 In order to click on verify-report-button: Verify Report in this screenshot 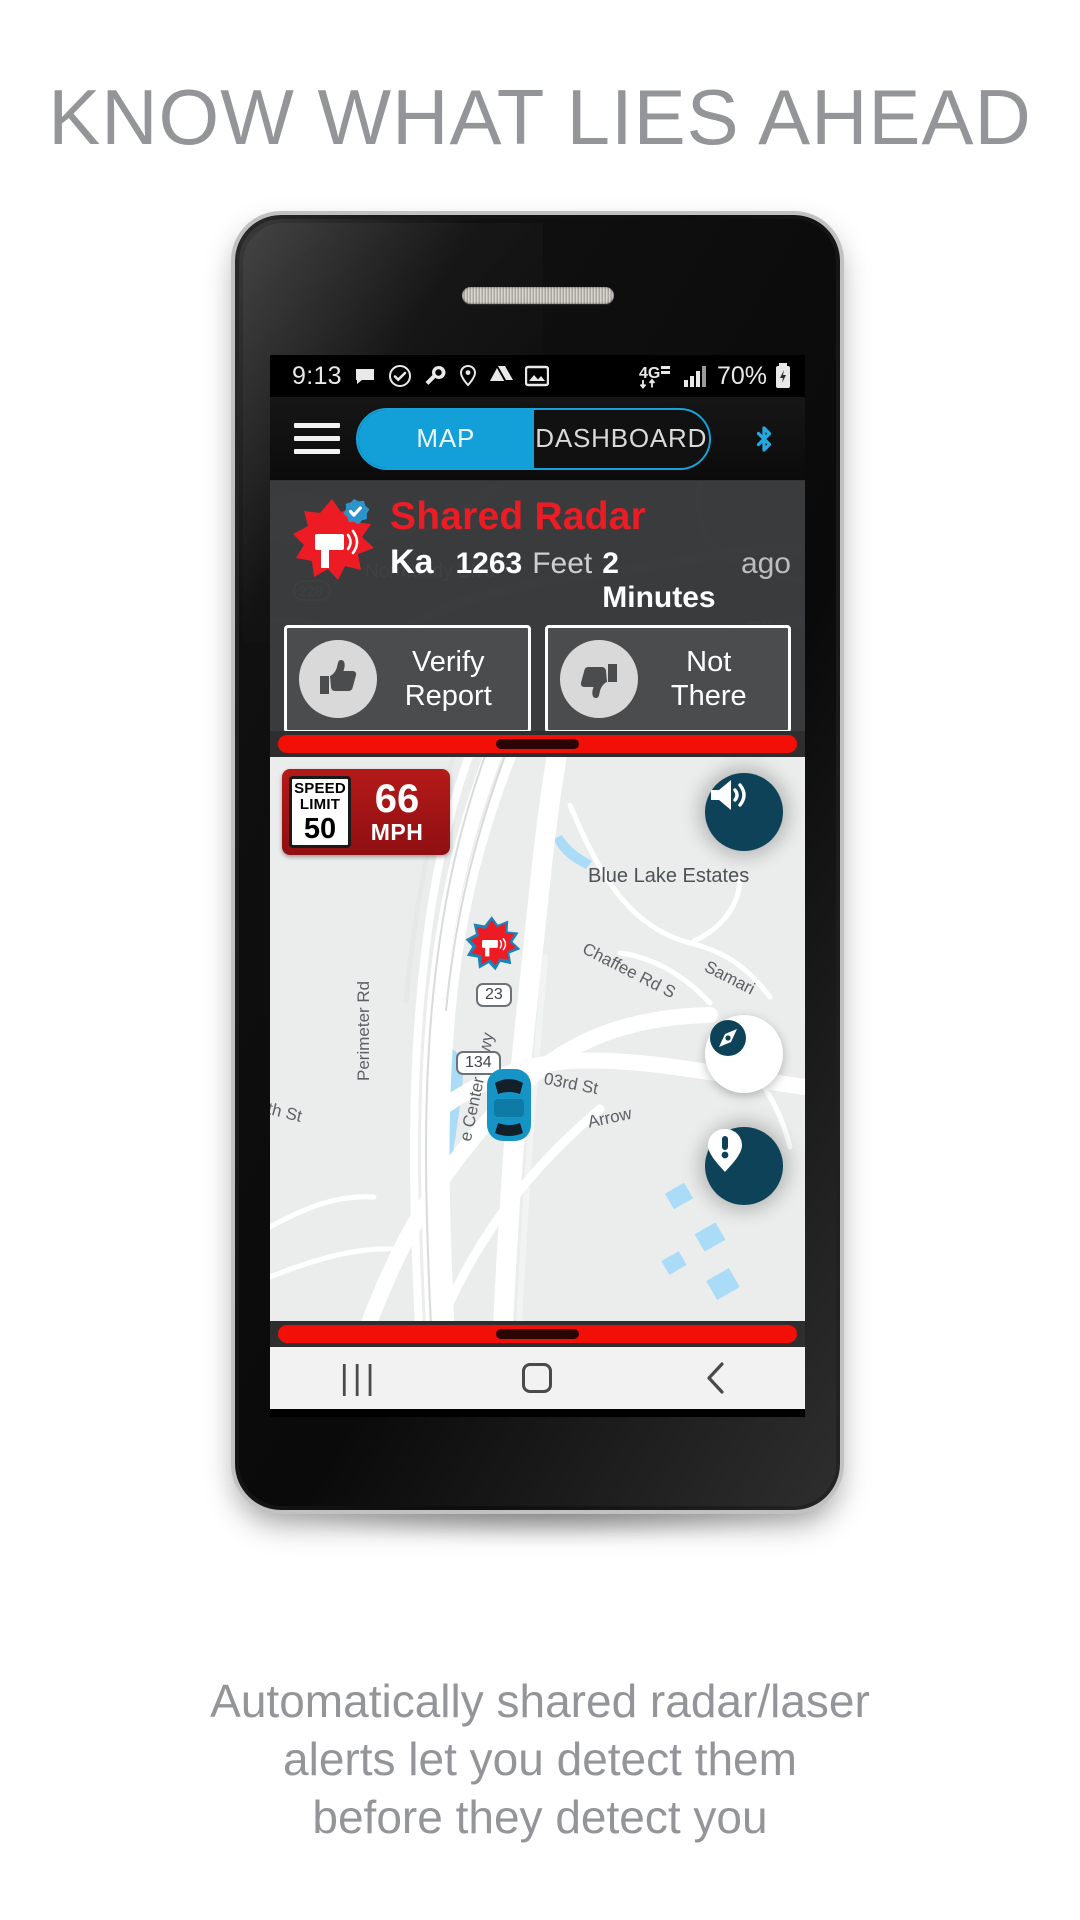, I will do `click(407, 679)`.